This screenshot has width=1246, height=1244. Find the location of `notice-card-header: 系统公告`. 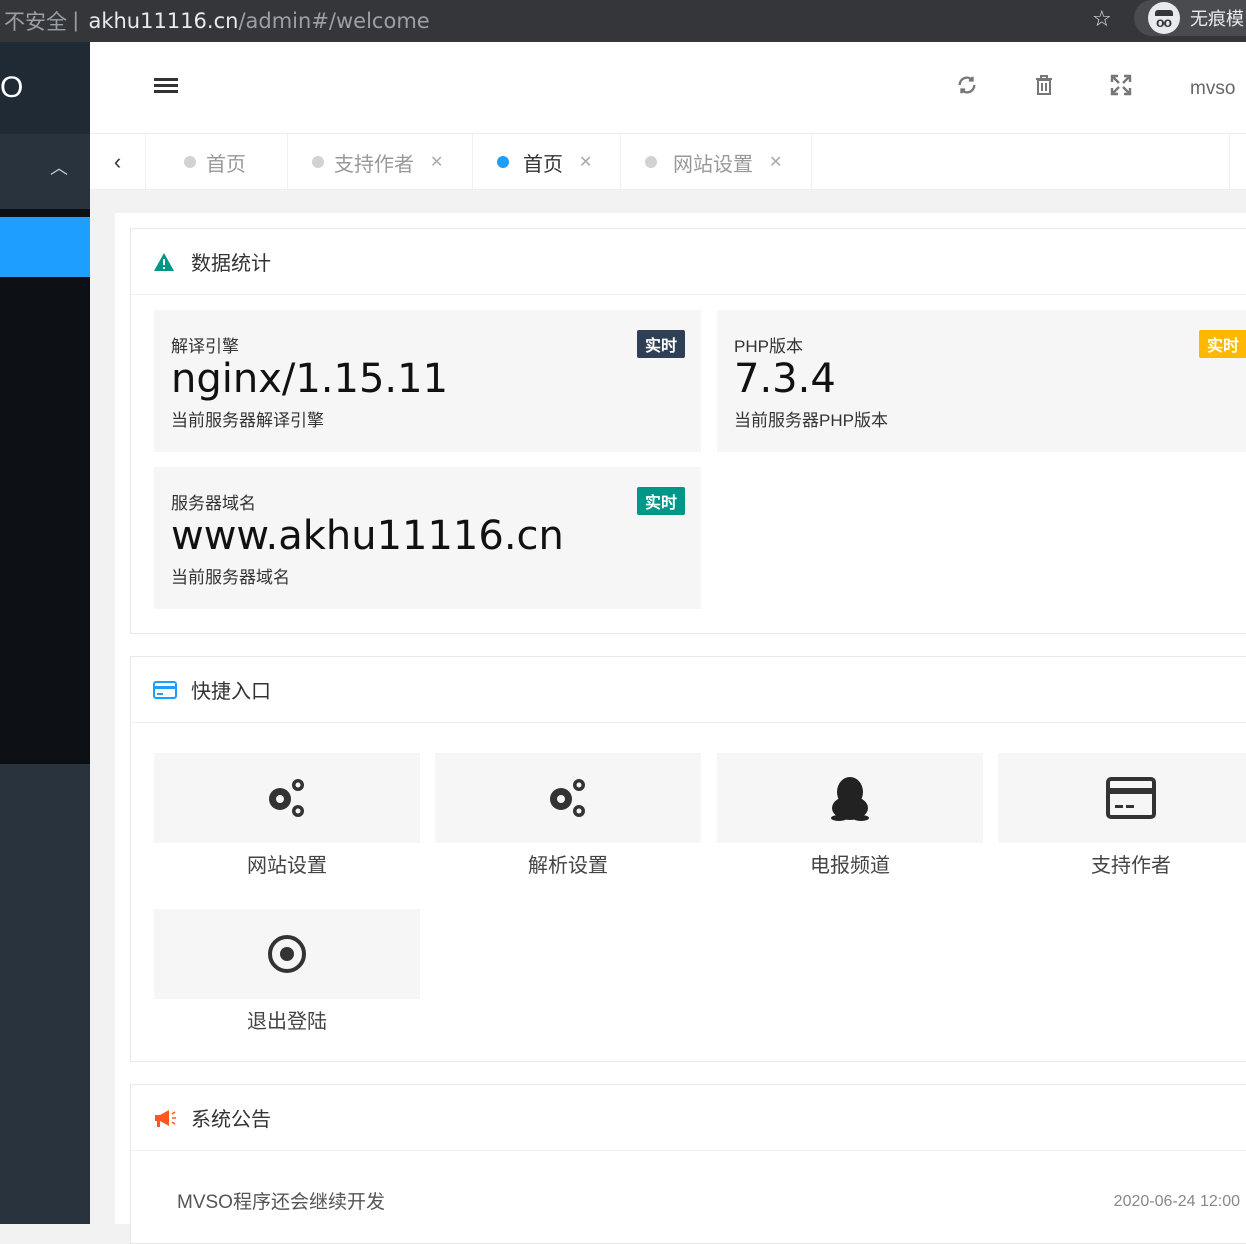

notice-card-header: 系统公告 is located at coordinates (688, 1118).